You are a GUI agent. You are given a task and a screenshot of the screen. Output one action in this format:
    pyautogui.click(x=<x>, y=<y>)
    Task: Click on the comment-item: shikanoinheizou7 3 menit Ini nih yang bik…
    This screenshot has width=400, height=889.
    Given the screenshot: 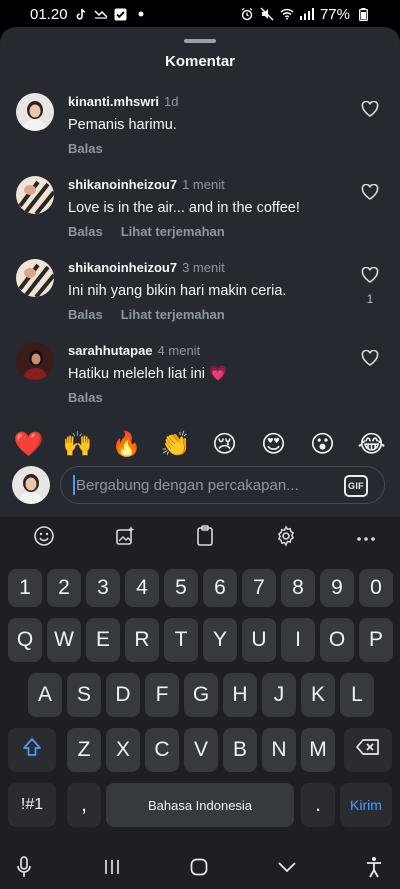 What is the action you would take?
    pyautogui.click(x=200, y=299)
    